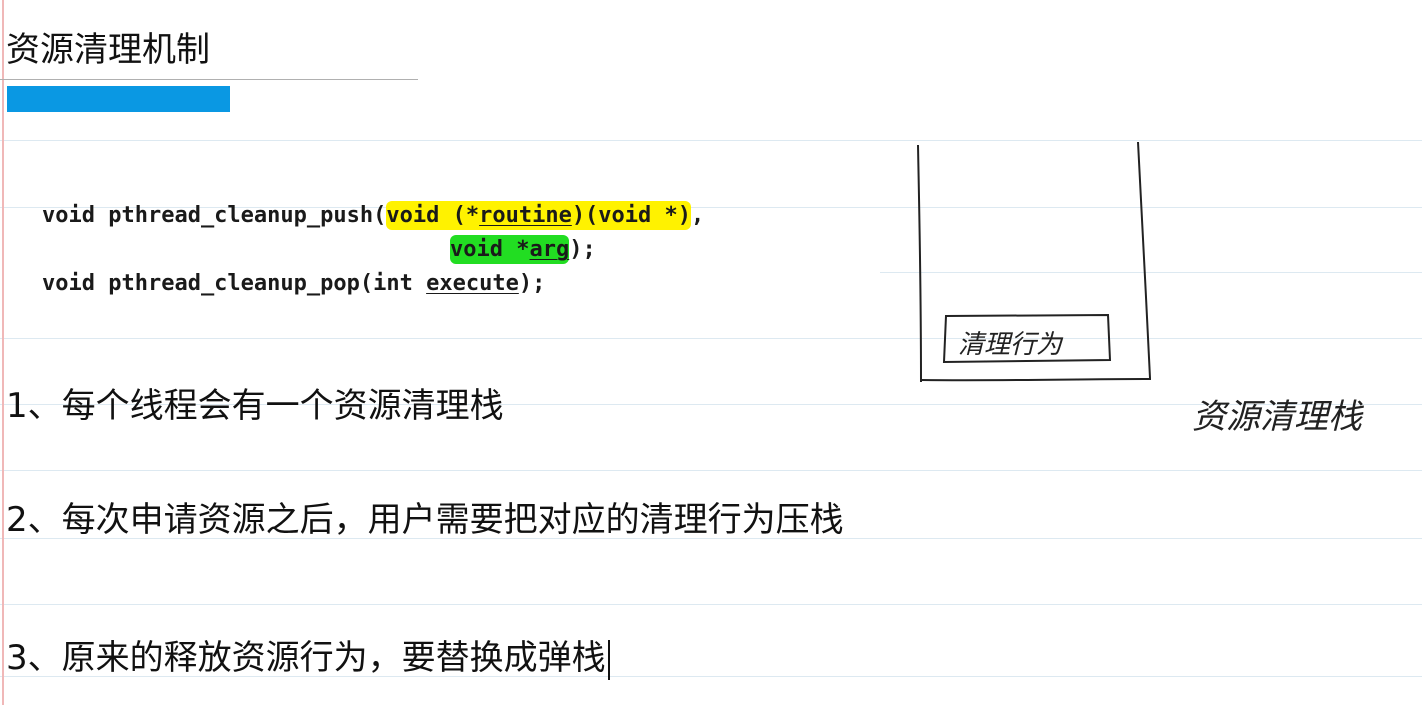  Describe the element at coordinates (919, 263) in the screenshot. I see `stack-left-wall` at that location.